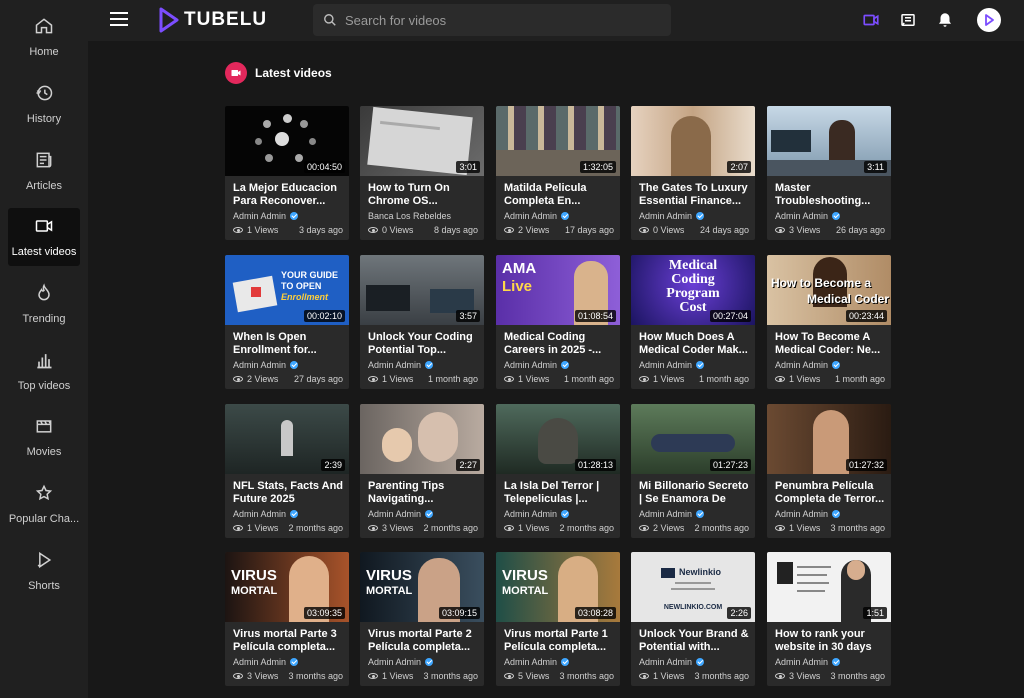  Describe the element at coordinates (829, 587) in the screenshot. I see `video-thumbnail: 1:51` at that location.